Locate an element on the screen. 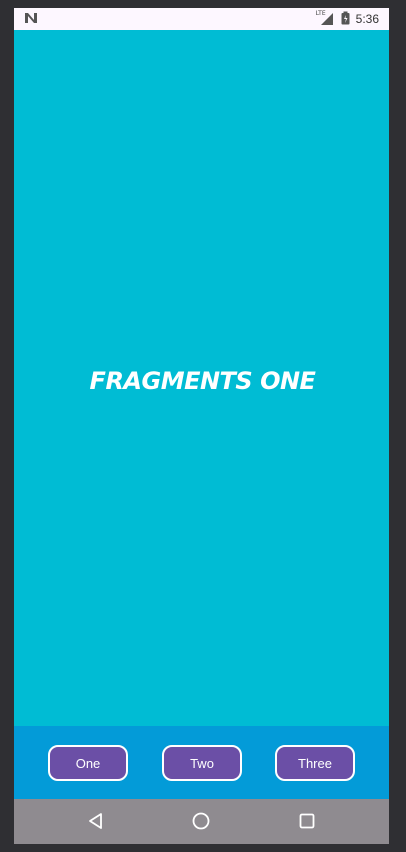 The image size is (406, 852). signal-icon: LTE is located at coordinates (325, 18).